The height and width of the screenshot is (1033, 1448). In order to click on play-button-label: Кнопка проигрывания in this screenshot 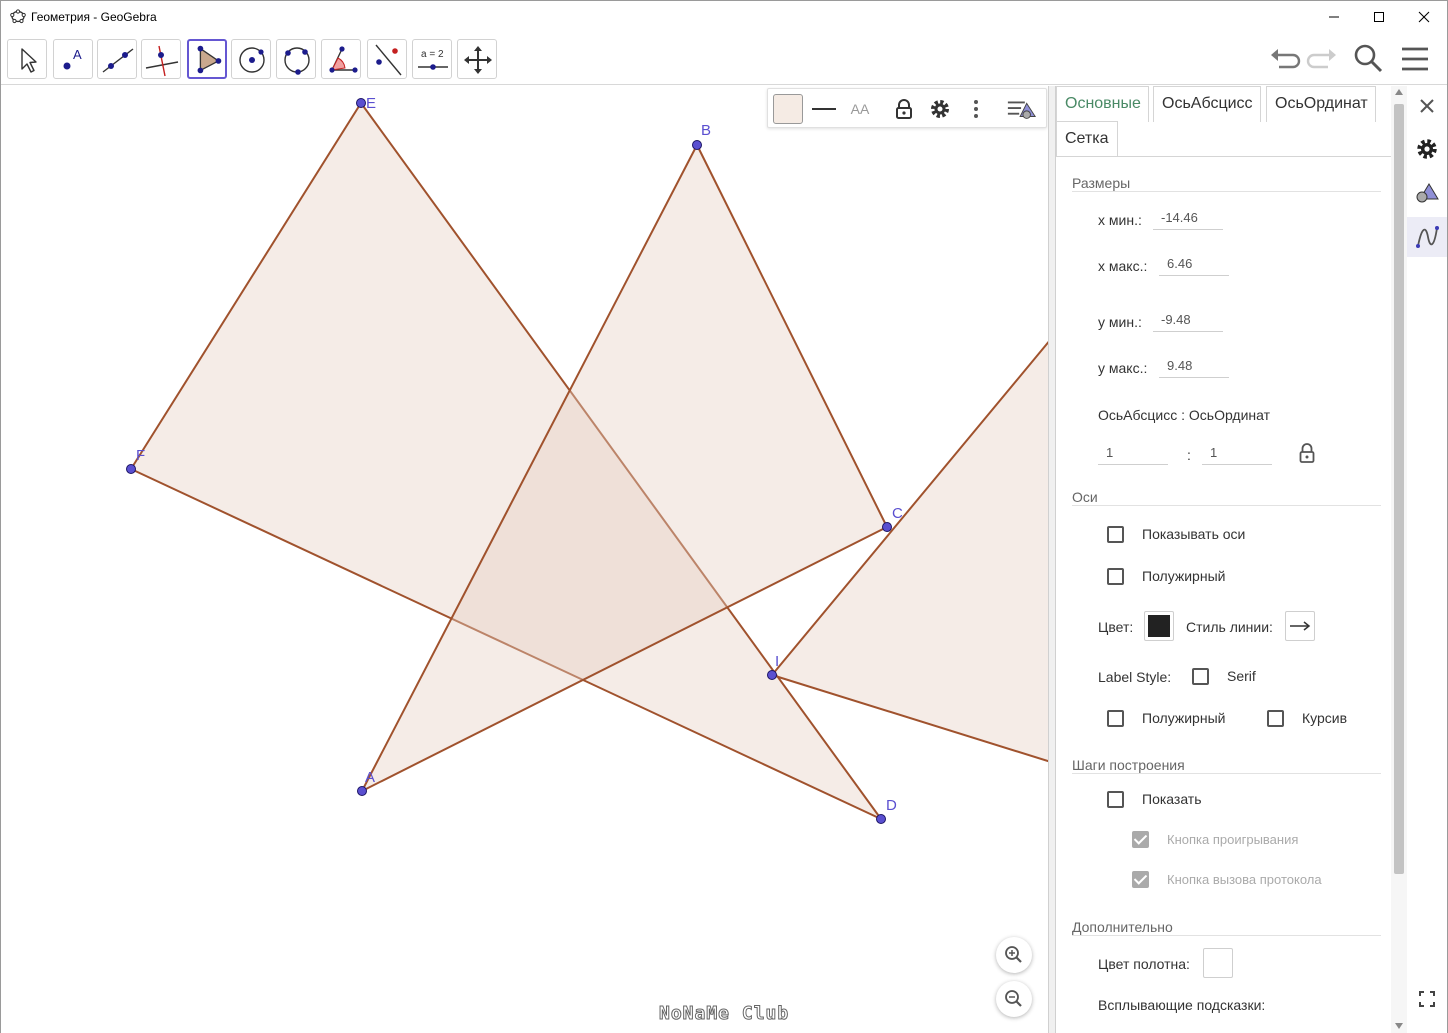, I will do `click(1233, 839)`.